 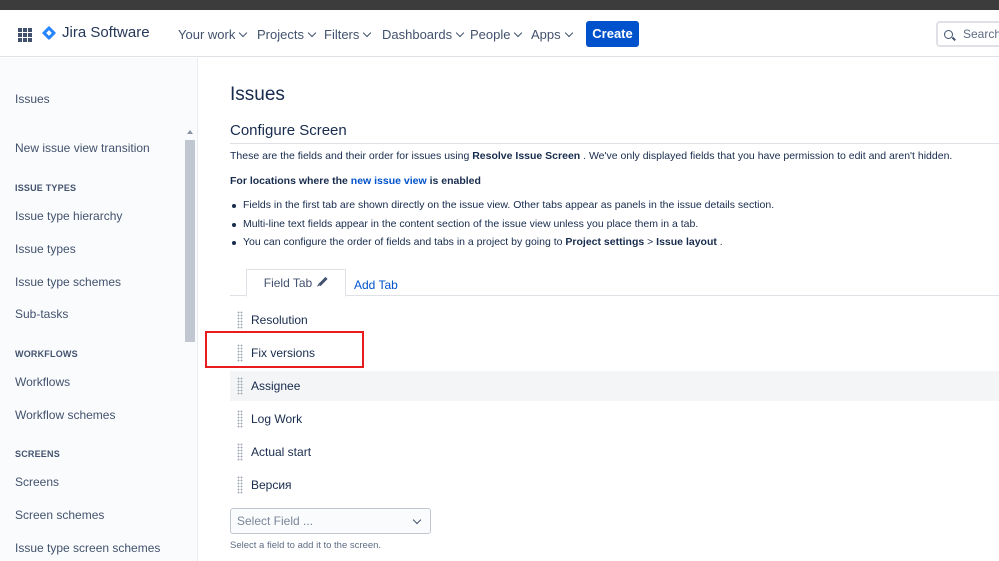 What do you see at coordinates (288, 130) in the screenshot?
I see `section-title: Configure Screen` at bounding box center [288, 130].